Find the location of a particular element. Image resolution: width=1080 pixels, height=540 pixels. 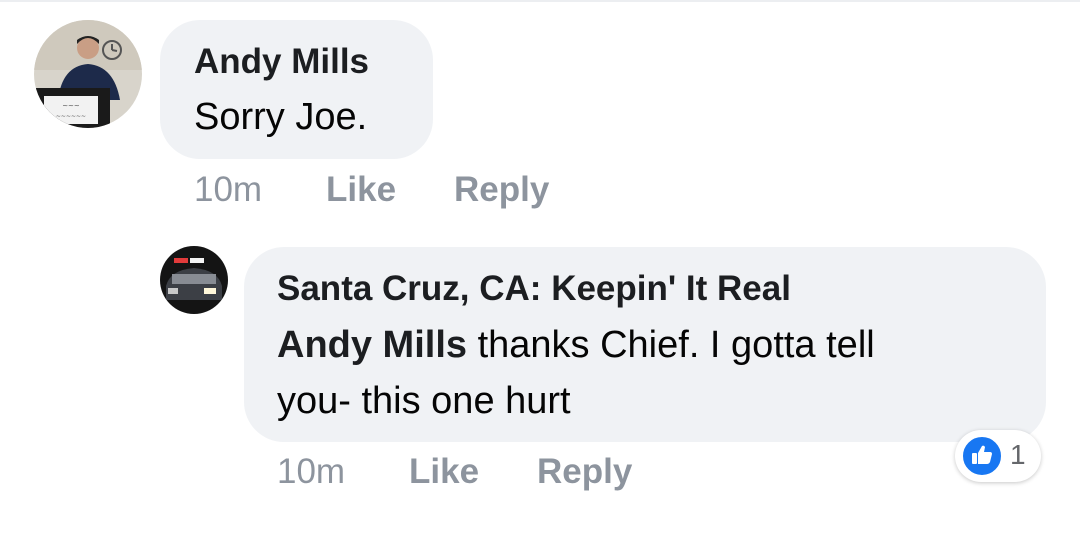

comment-text: Sorry Joe. is located at coordinates (281, 117).